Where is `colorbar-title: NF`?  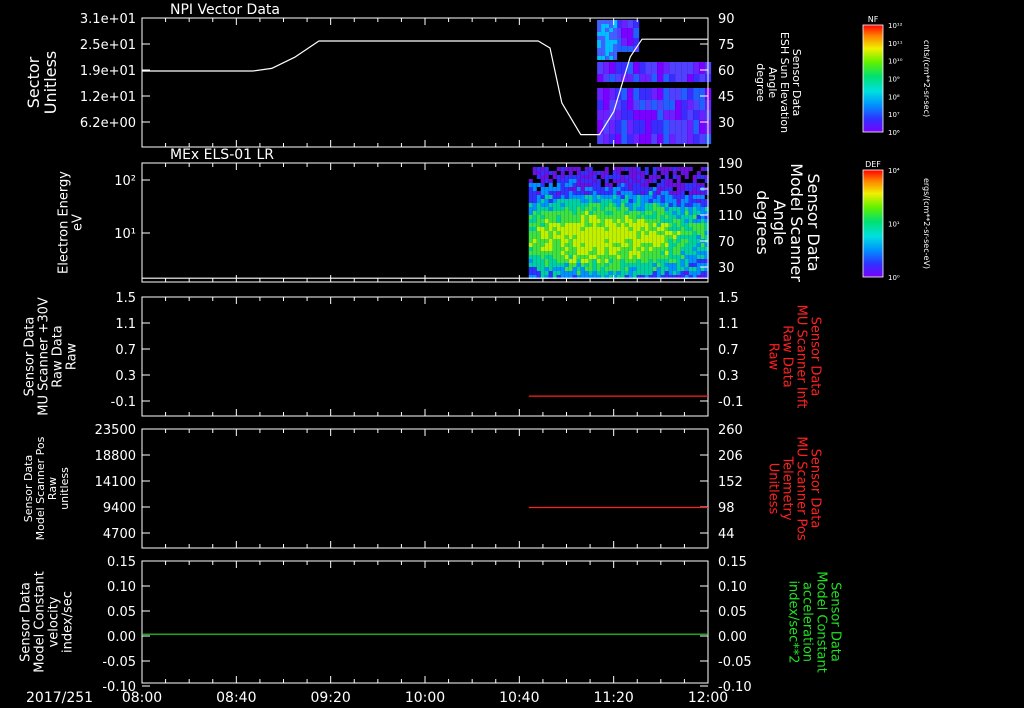
colorbar-title: NF is located at coordinates (873, 19).